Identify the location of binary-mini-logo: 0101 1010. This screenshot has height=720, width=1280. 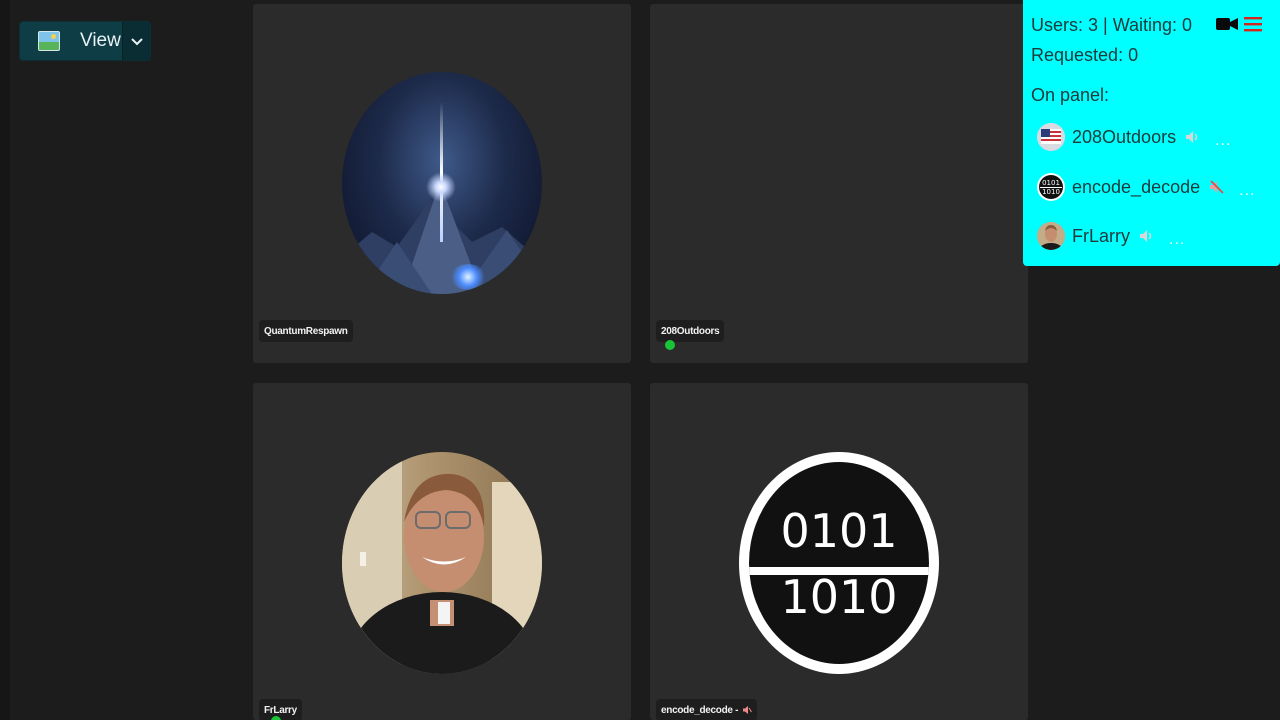
(1051, 187).